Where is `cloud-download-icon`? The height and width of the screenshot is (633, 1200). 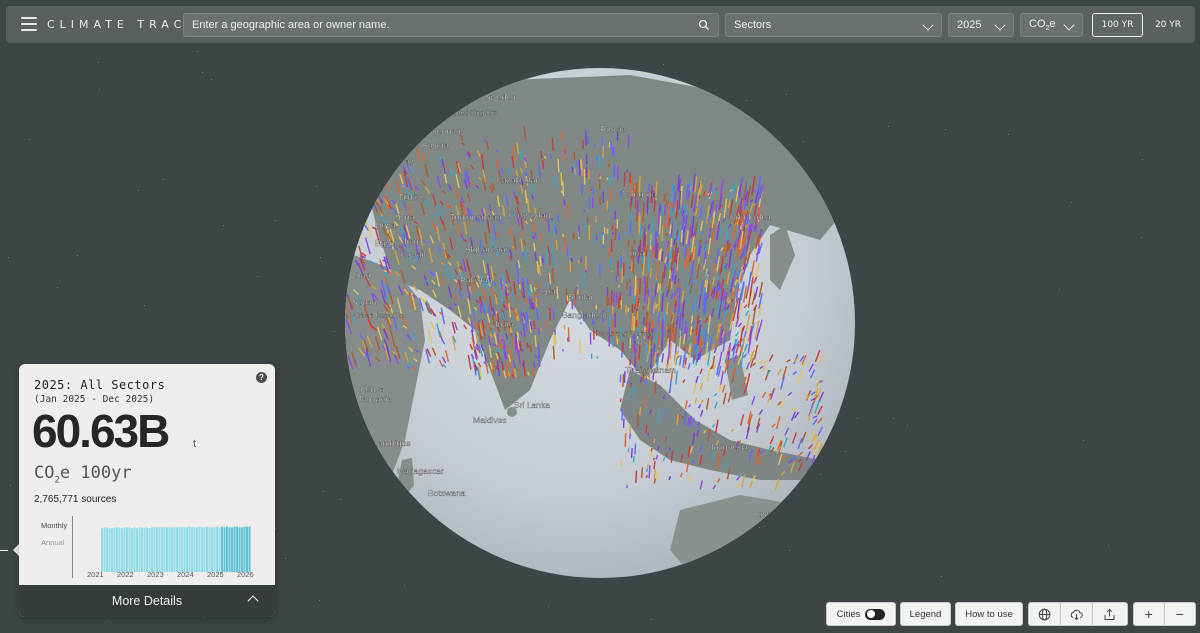
cloud-download-icon is located at coordinates (1076, 614).